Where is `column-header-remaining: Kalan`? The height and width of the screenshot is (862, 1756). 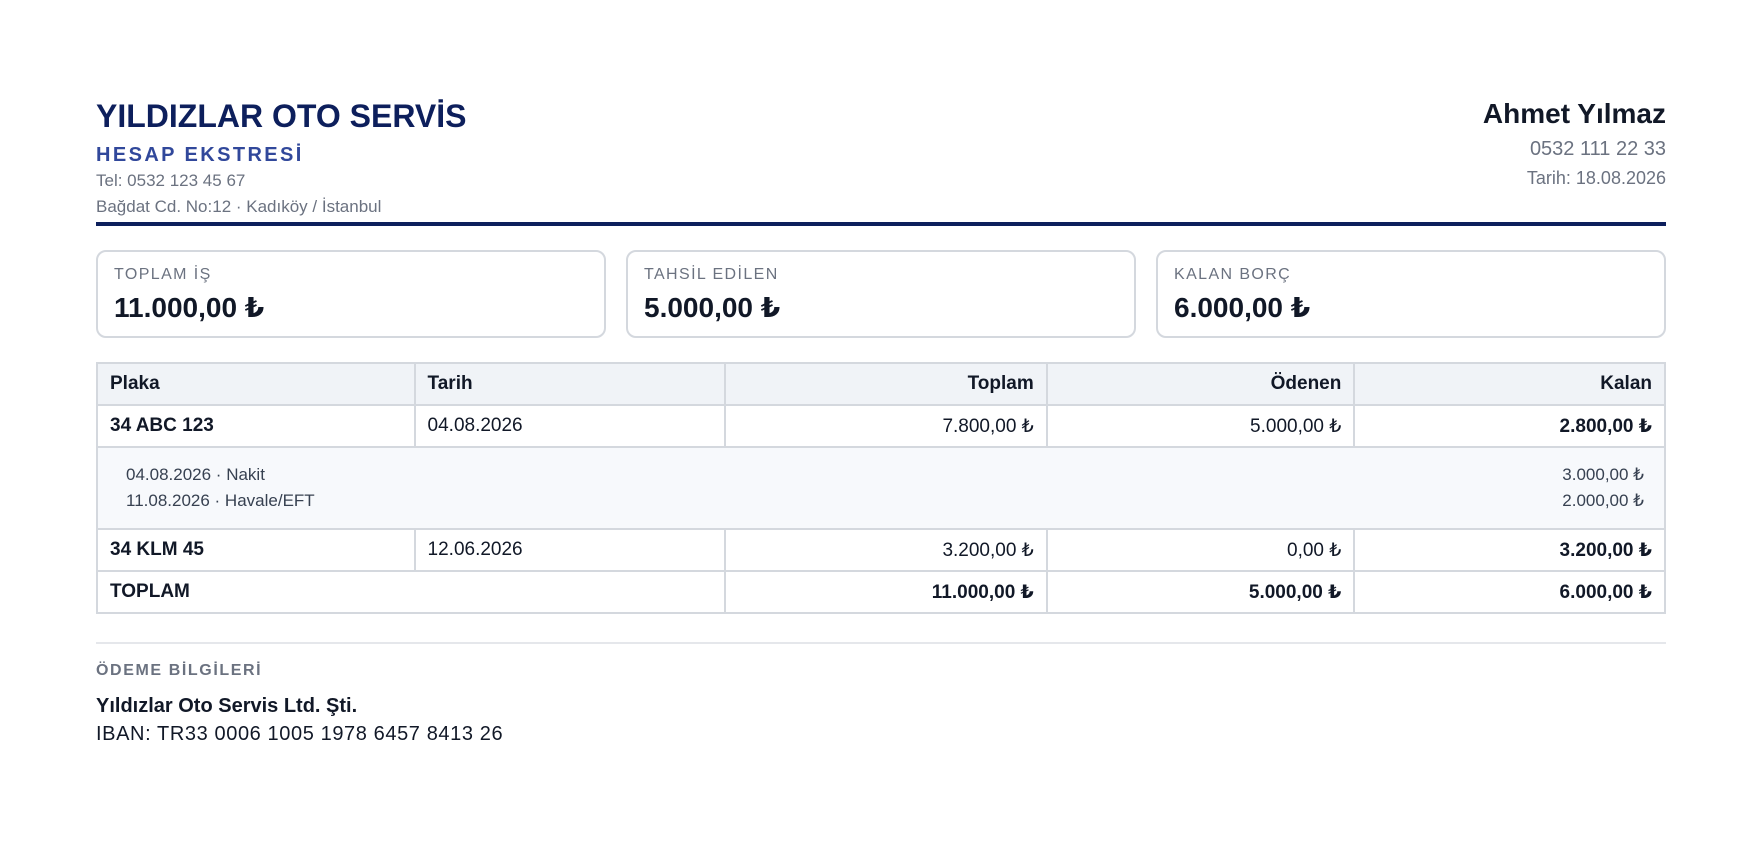
column-header-remaining: Kalan is located at coordinates (1509, 384).